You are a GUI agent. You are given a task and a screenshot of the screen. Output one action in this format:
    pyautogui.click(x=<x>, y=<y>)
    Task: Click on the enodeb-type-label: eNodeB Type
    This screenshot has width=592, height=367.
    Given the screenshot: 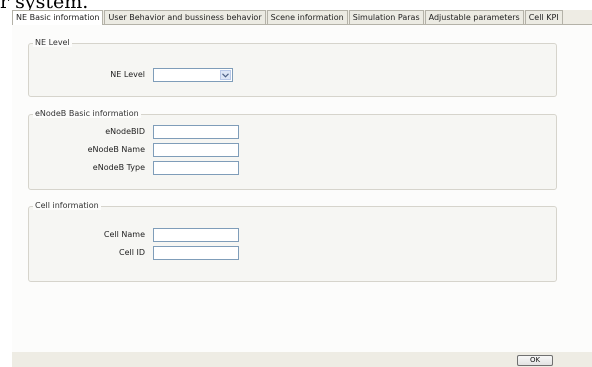 What is the action you would take?
    pyautogui.click(x=118, y=167)
    